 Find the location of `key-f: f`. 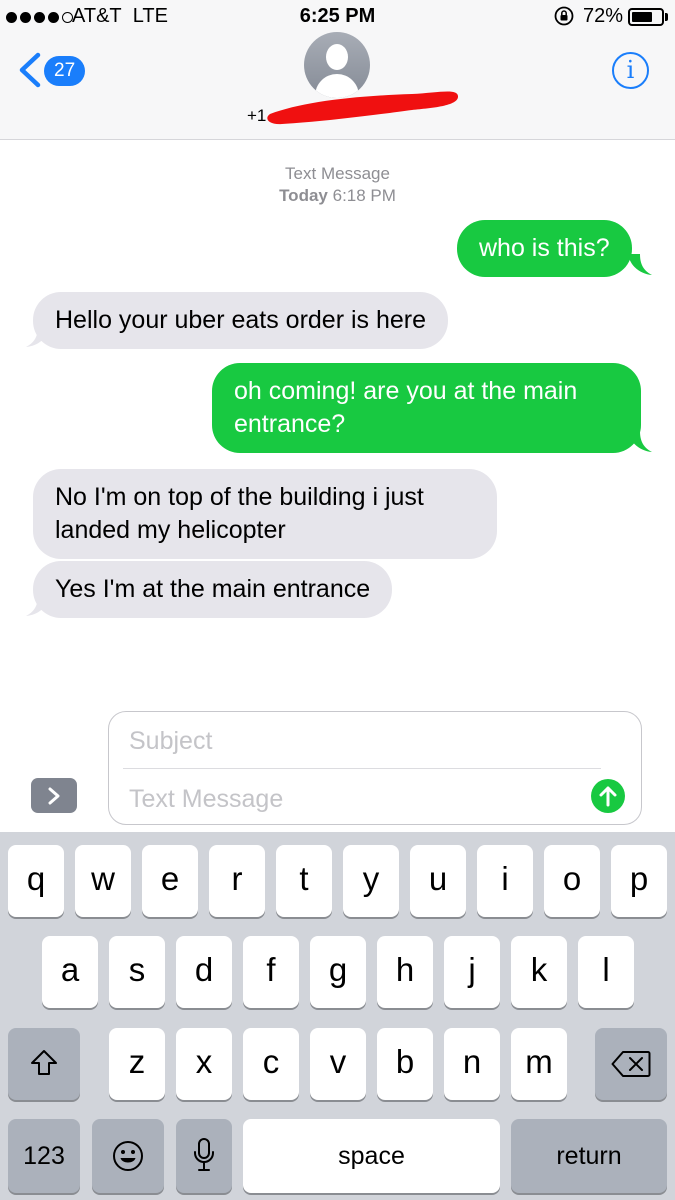

key-f: f is located at coordinates (271, 972).